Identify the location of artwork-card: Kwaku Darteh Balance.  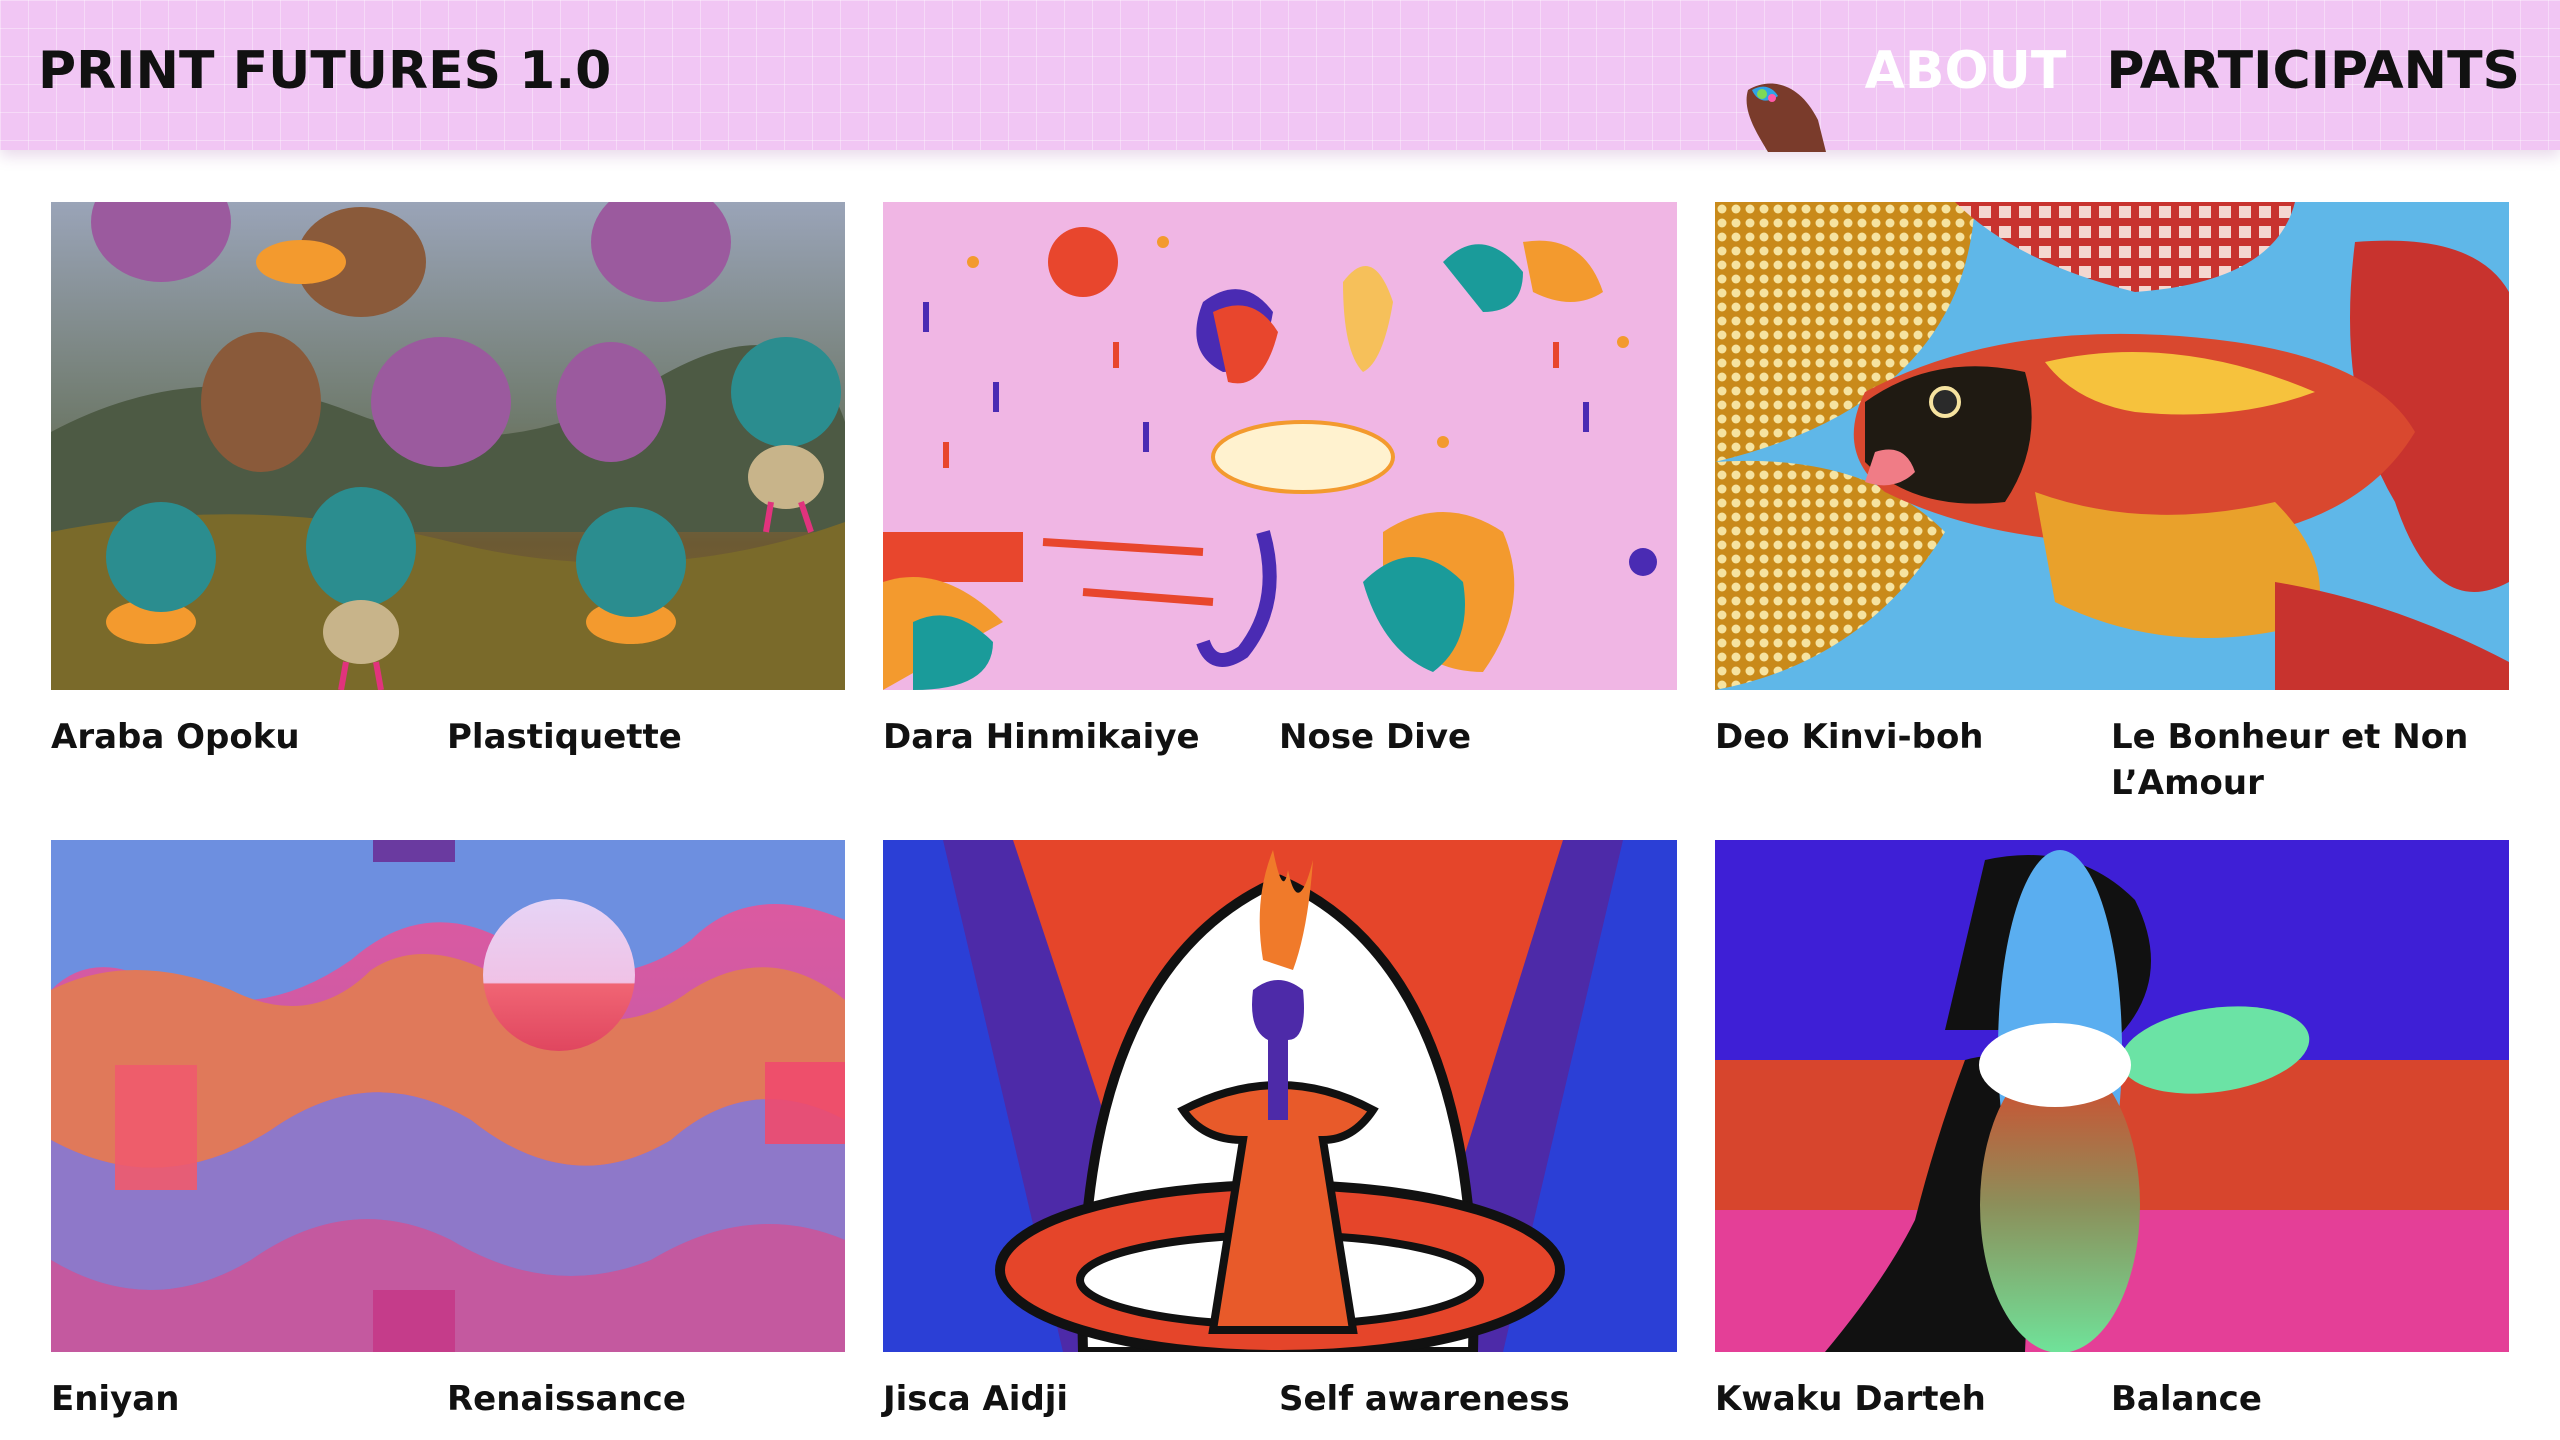
(2112, 1131).